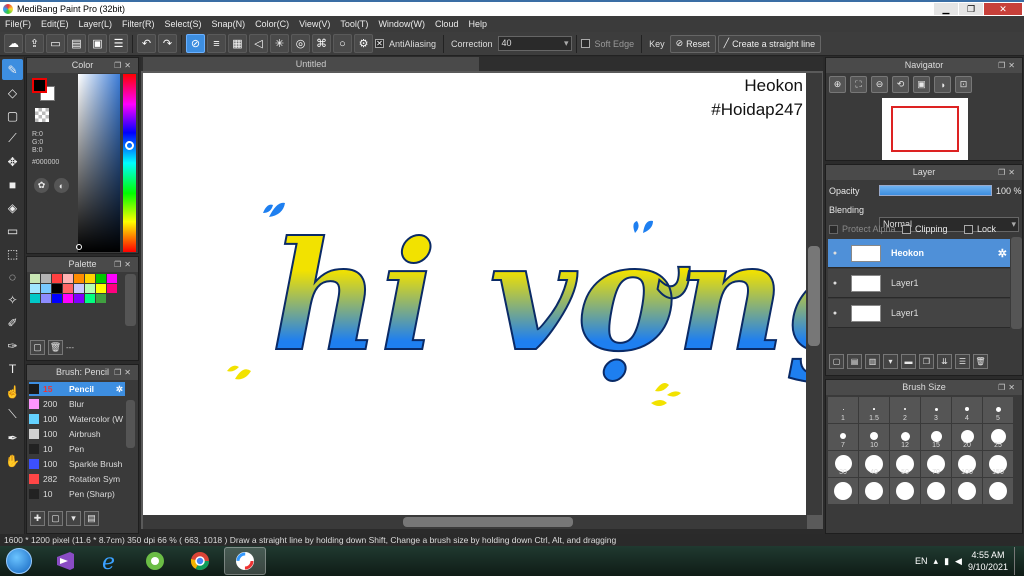 The width and height of the screenshot is (1024, 576). I want to click on sv-marker, so click(79, 247).